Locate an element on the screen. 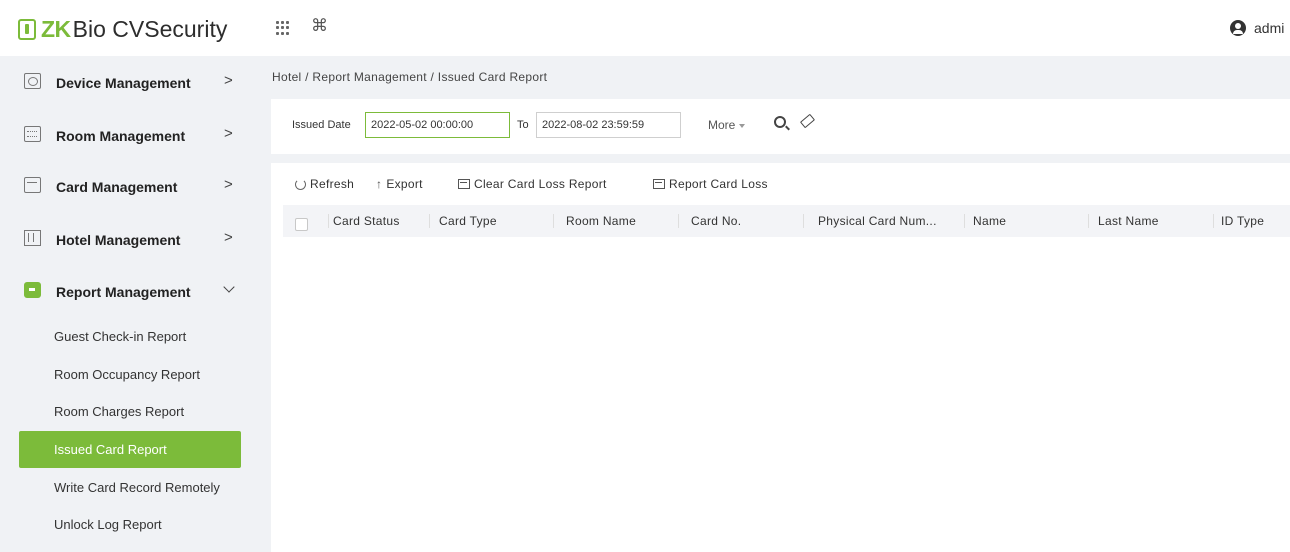 This screenshot has width=1290, height=552. report-icon is located at coordinates (32, 290).